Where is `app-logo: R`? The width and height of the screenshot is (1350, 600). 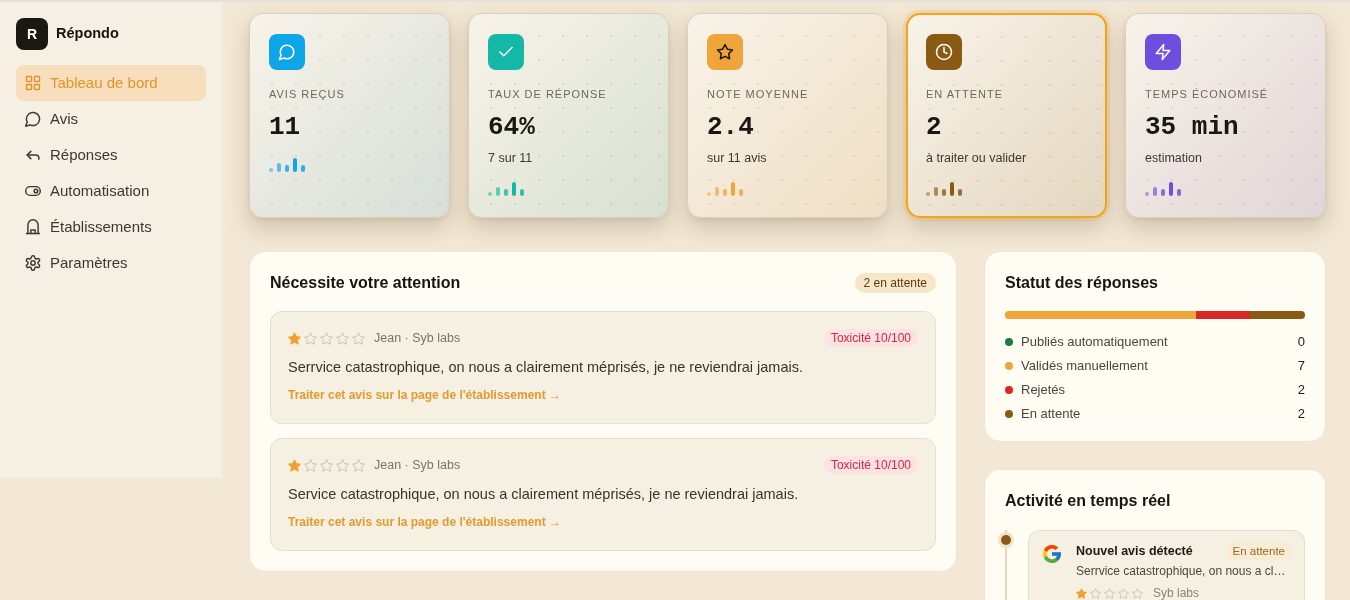 app-logo: R is located at coordinates (32, 34).